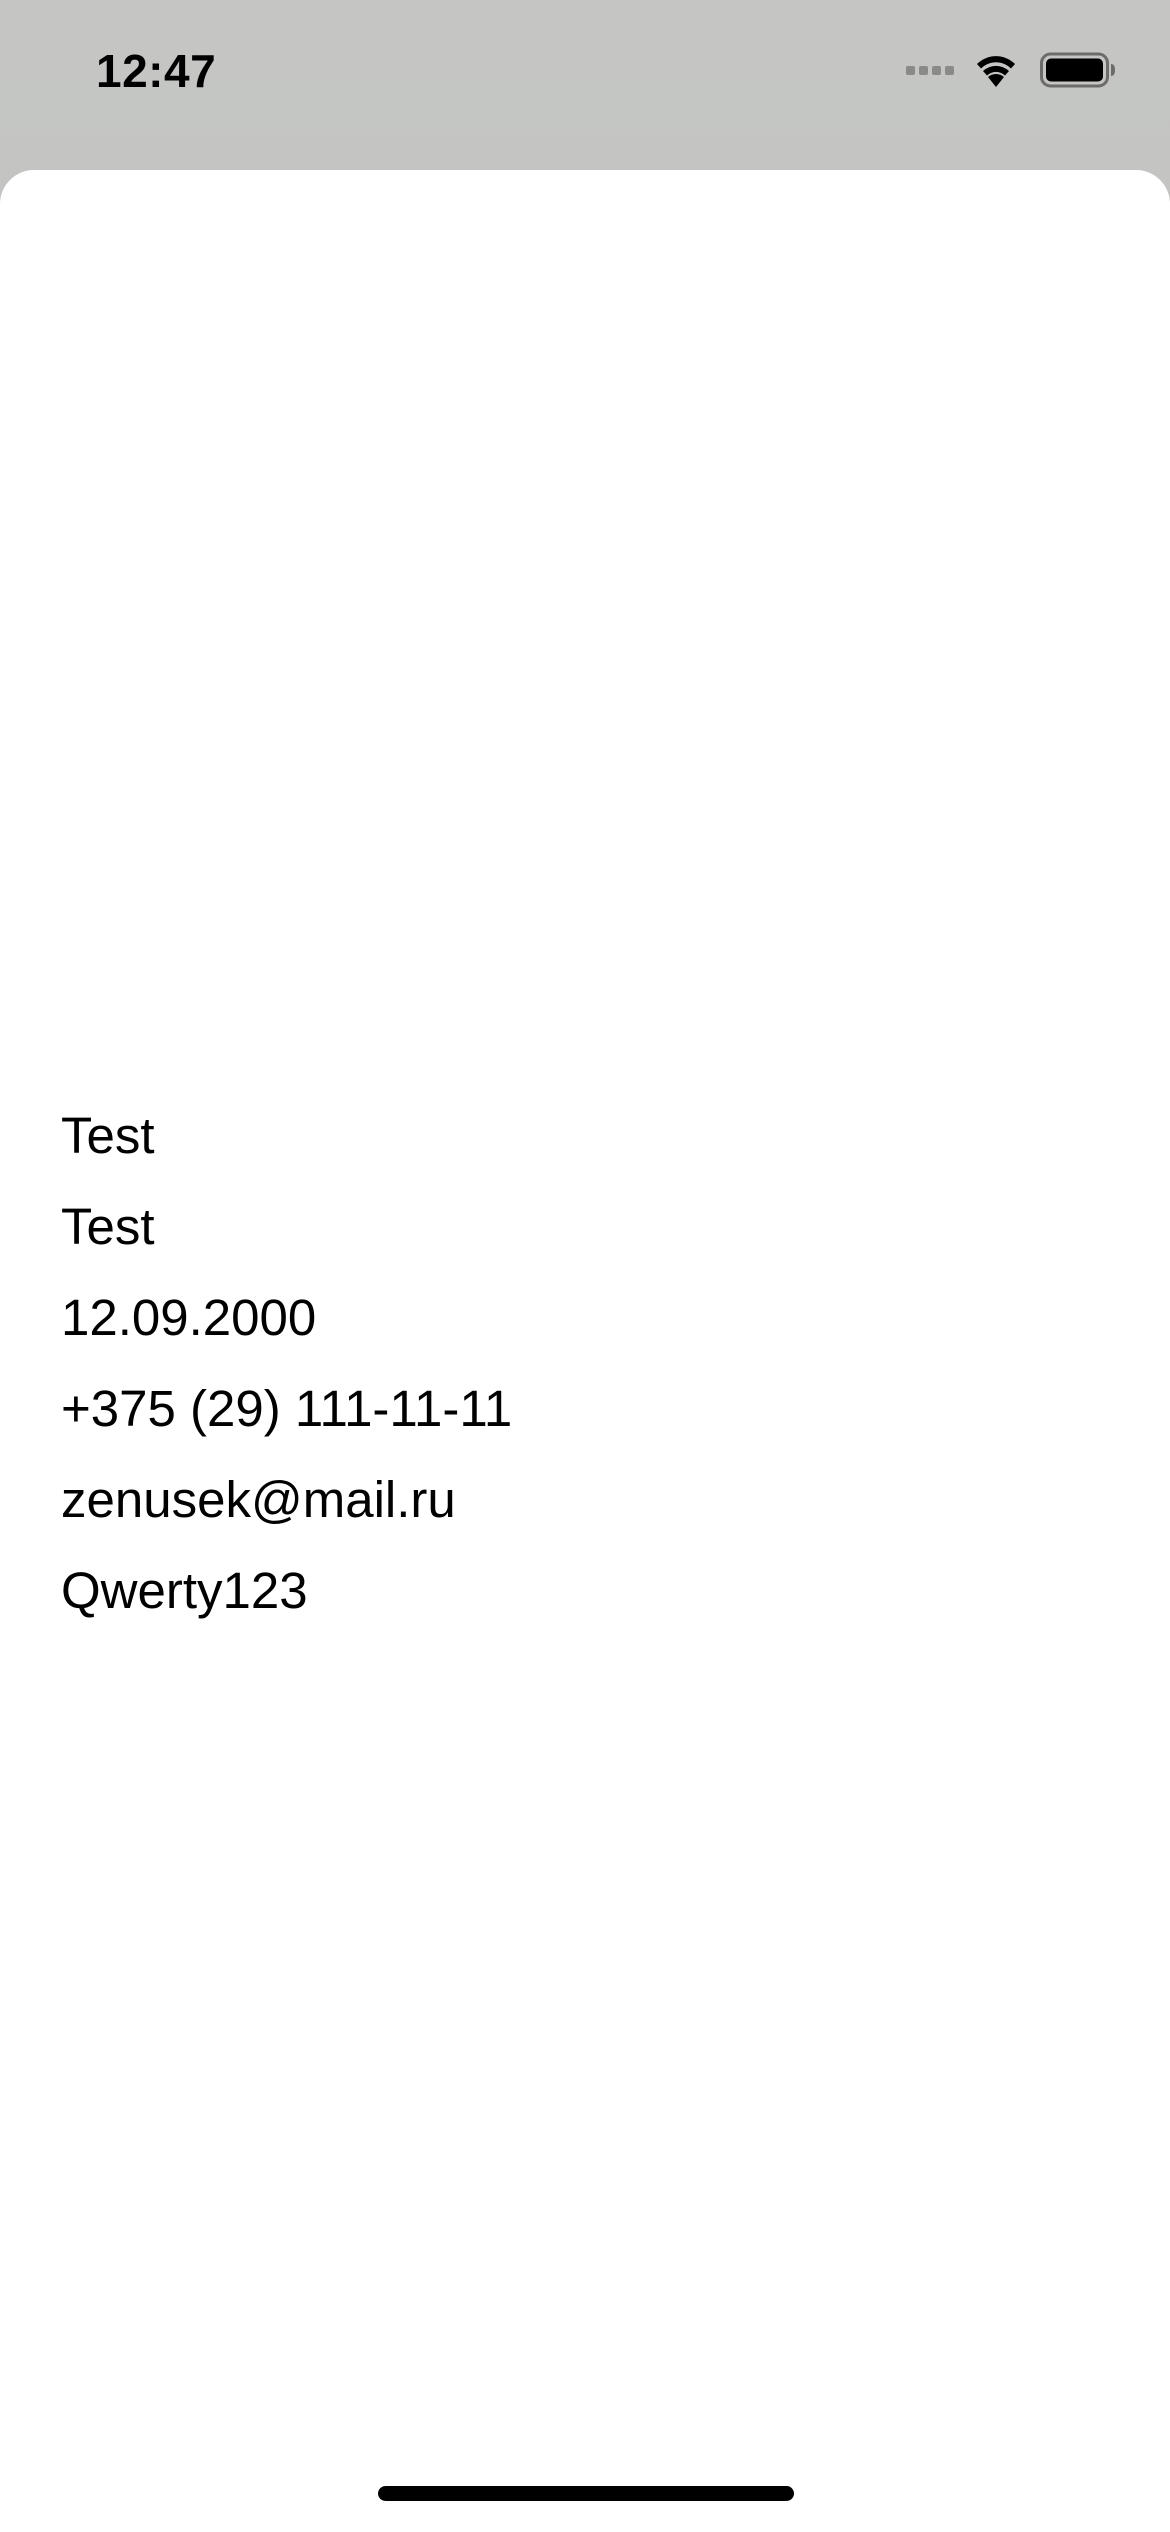  What do you see at coordinates (996, 71) in the screenshot?
I see `wifi-icon` at bounding box center [996, 71].